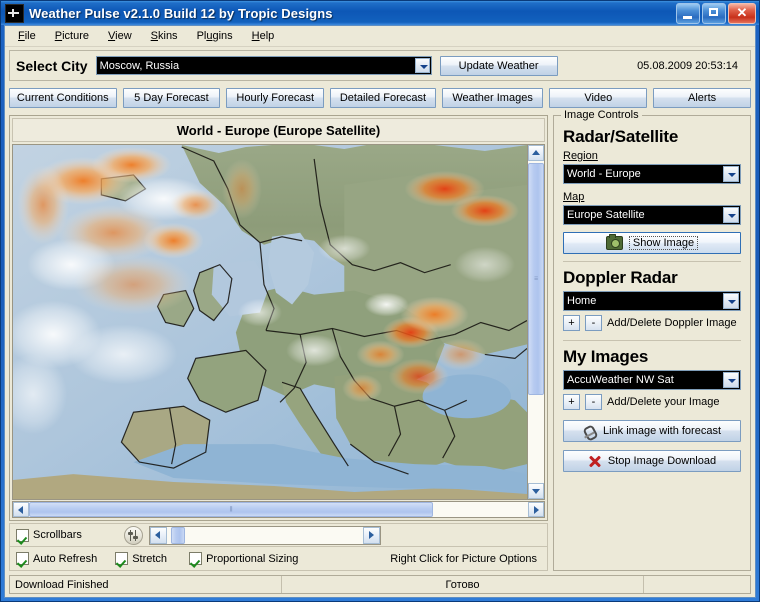  What do you see at coordinates (652, 323) in the screenshot?
I see `doppler-add-delete-row: + - Add/Delete Doppler Image` at bounding box center [652, 323].